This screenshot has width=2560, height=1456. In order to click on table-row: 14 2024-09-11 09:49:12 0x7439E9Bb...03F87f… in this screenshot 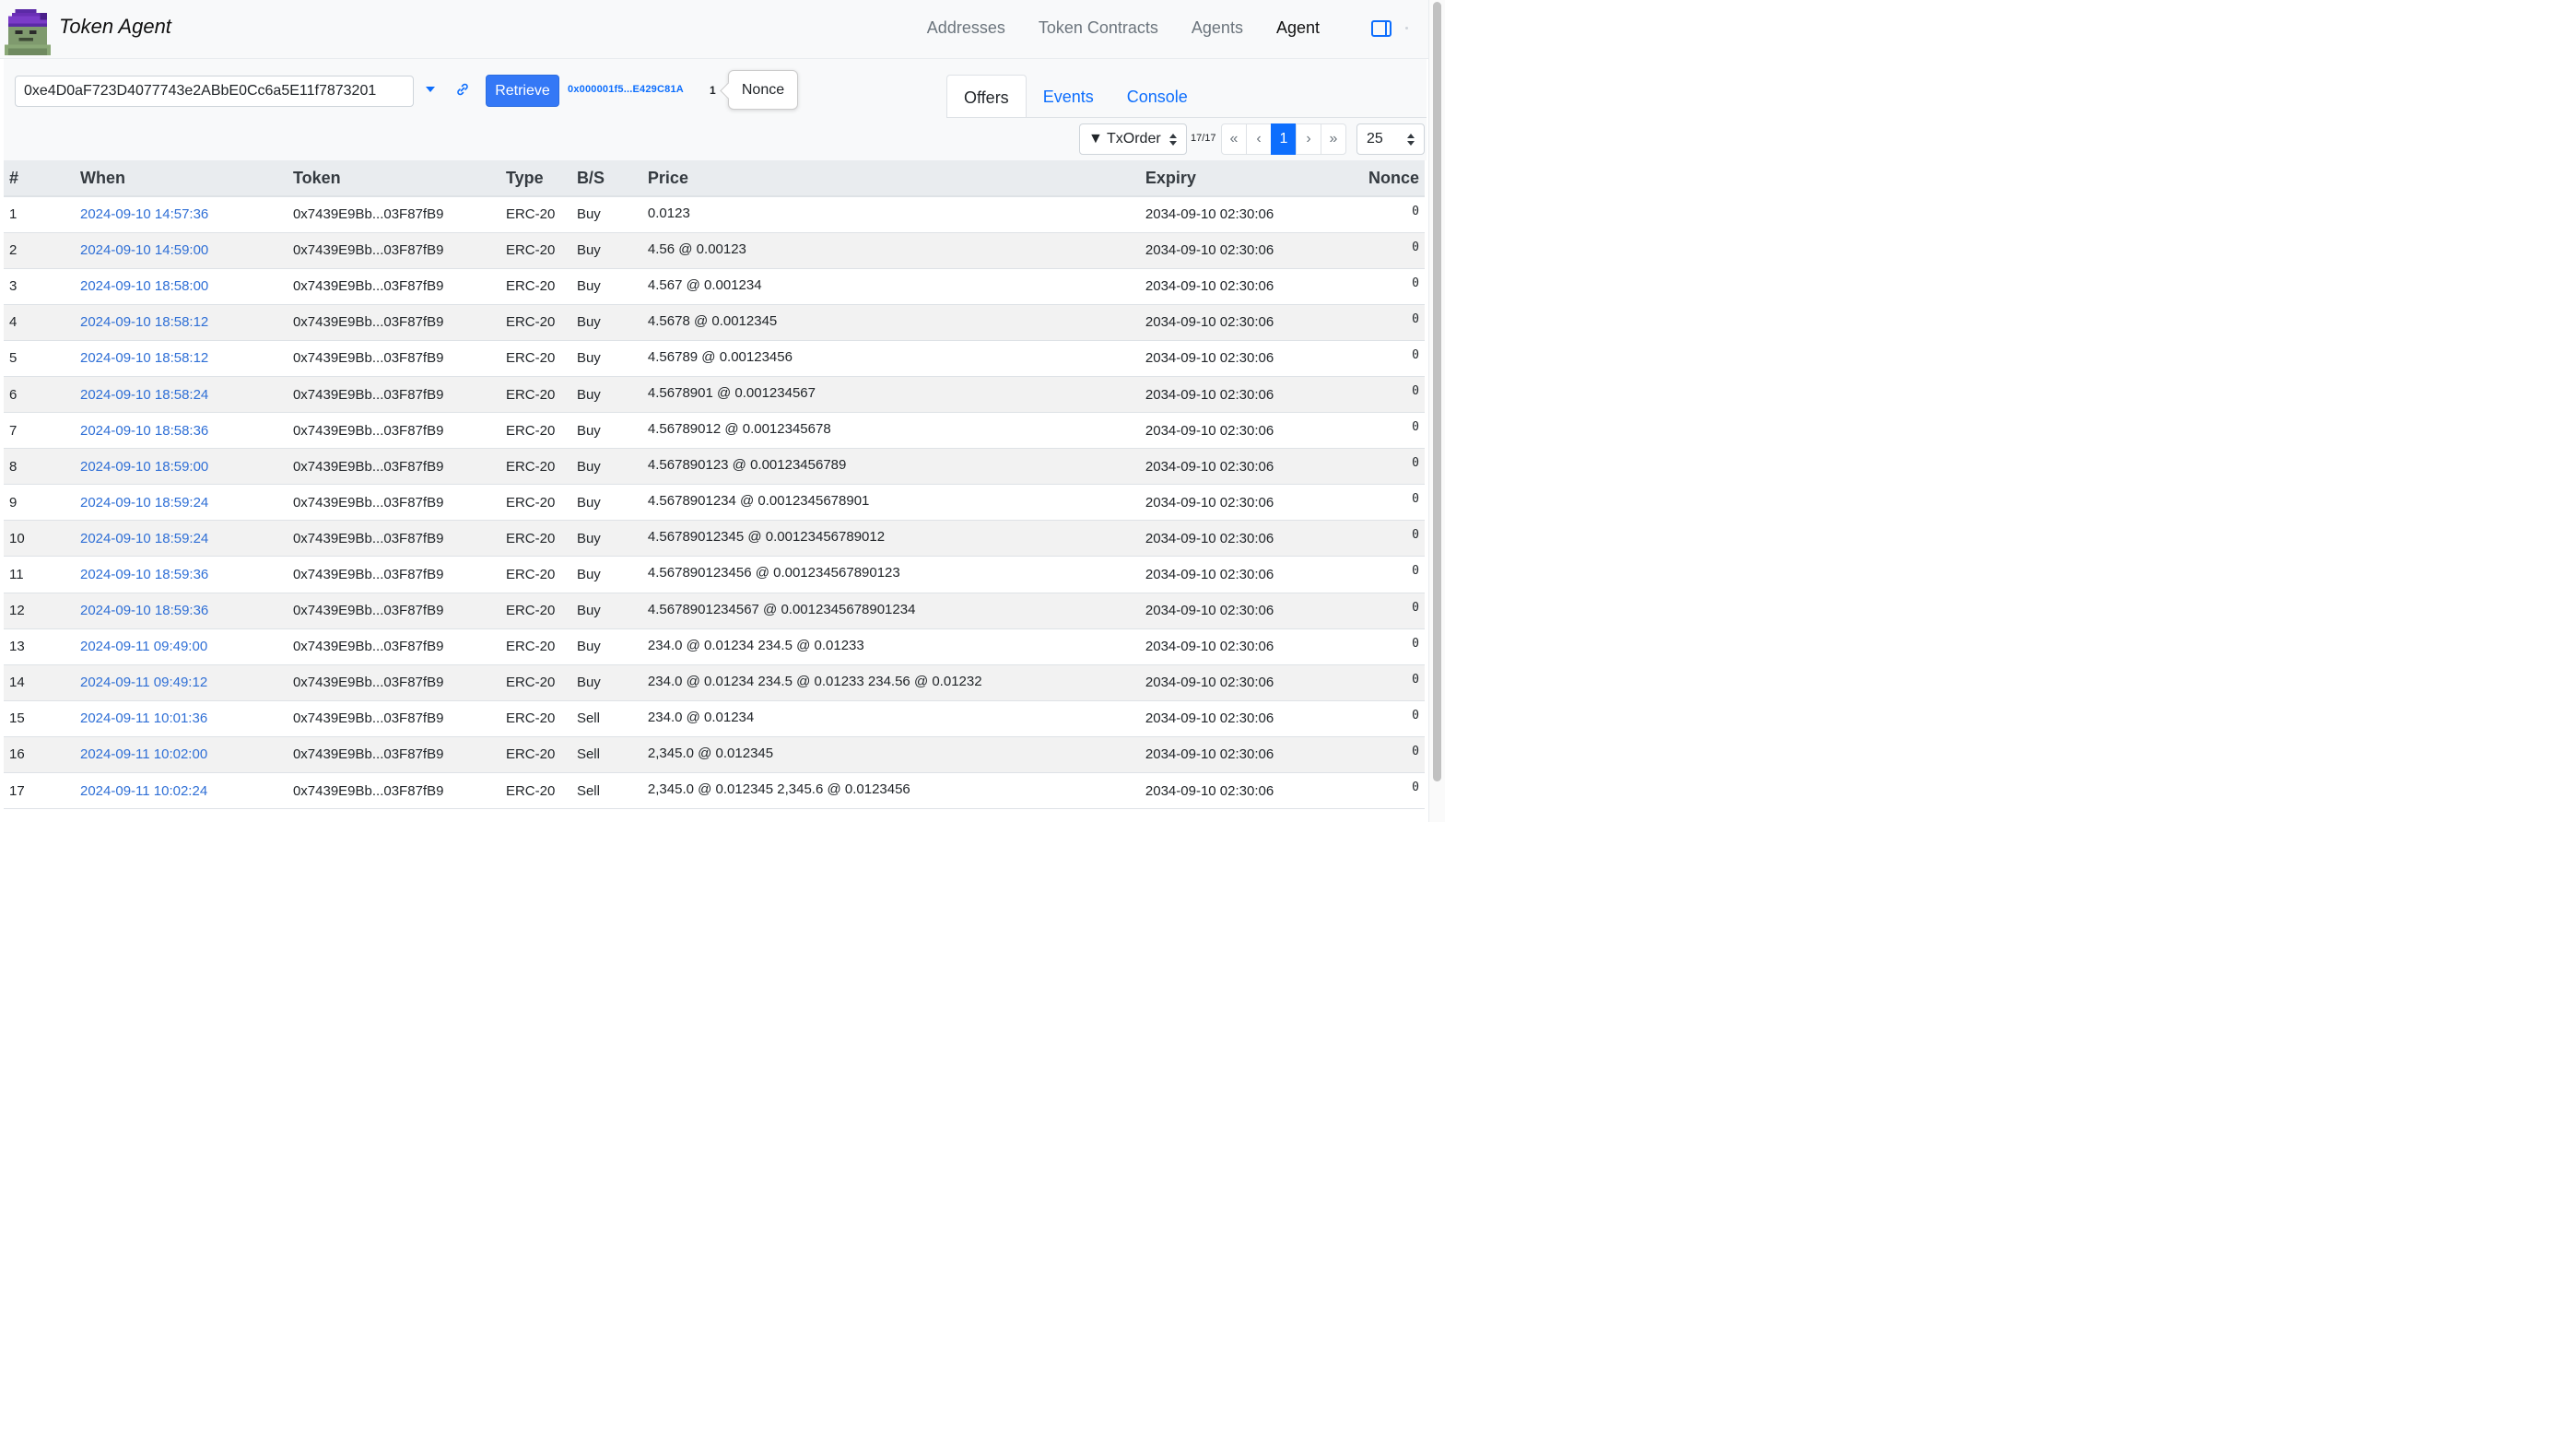, I will do `click(714, 682)`.